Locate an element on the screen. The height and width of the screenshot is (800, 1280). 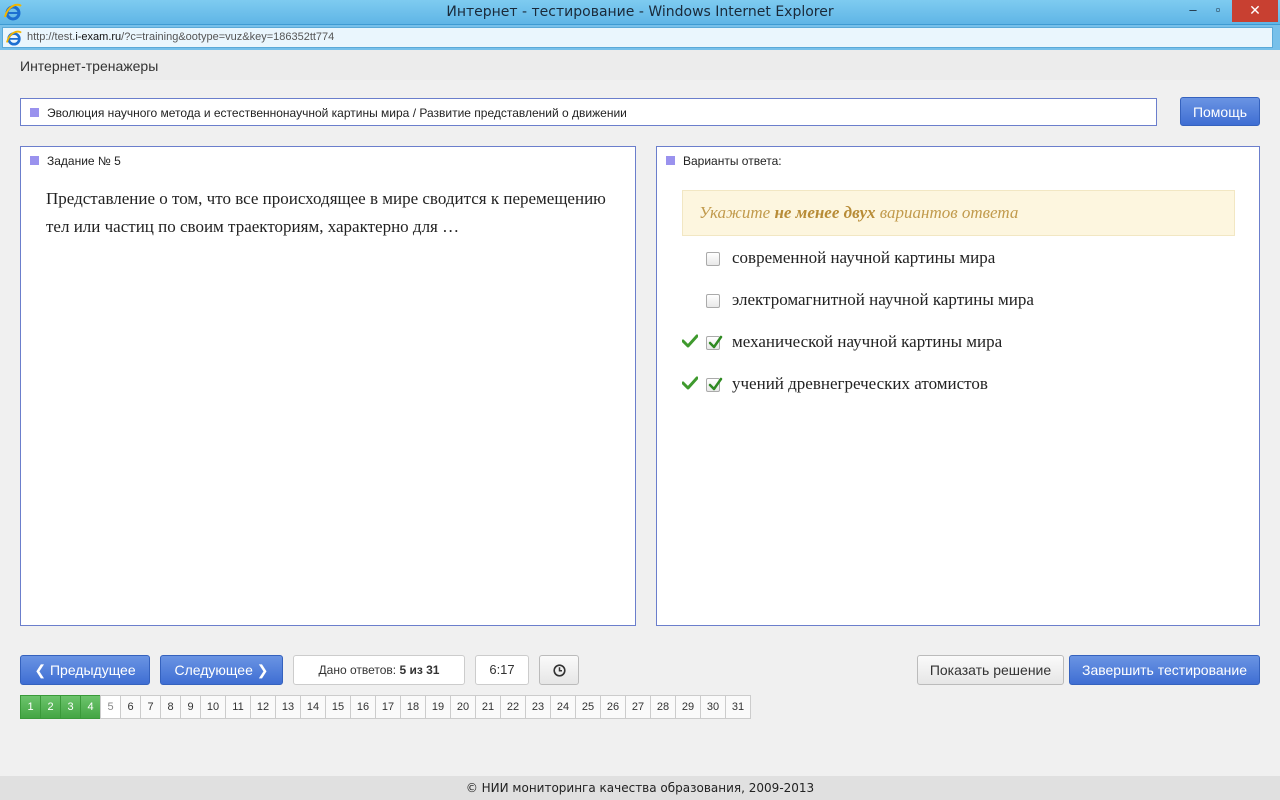
page-button-13: 13 is located at coordinates (288, 707).